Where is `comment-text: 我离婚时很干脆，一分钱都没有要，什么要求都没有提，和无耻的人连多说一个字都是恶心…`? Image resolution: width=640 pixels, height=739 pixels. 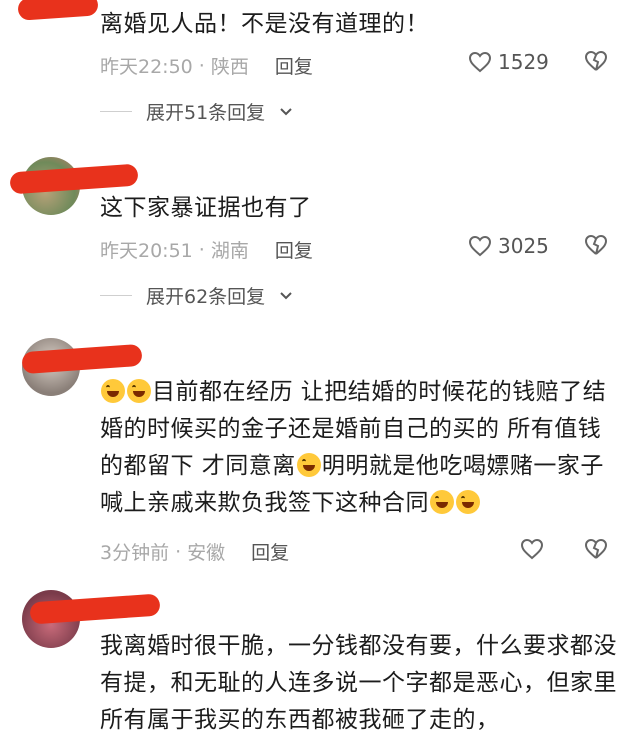
comment-text: 我离婚时很干脆，一分钱都没有要，什么要求都没有提，和无耻的人连多说一个字都是恶心… is located at coordinates (358, 683).